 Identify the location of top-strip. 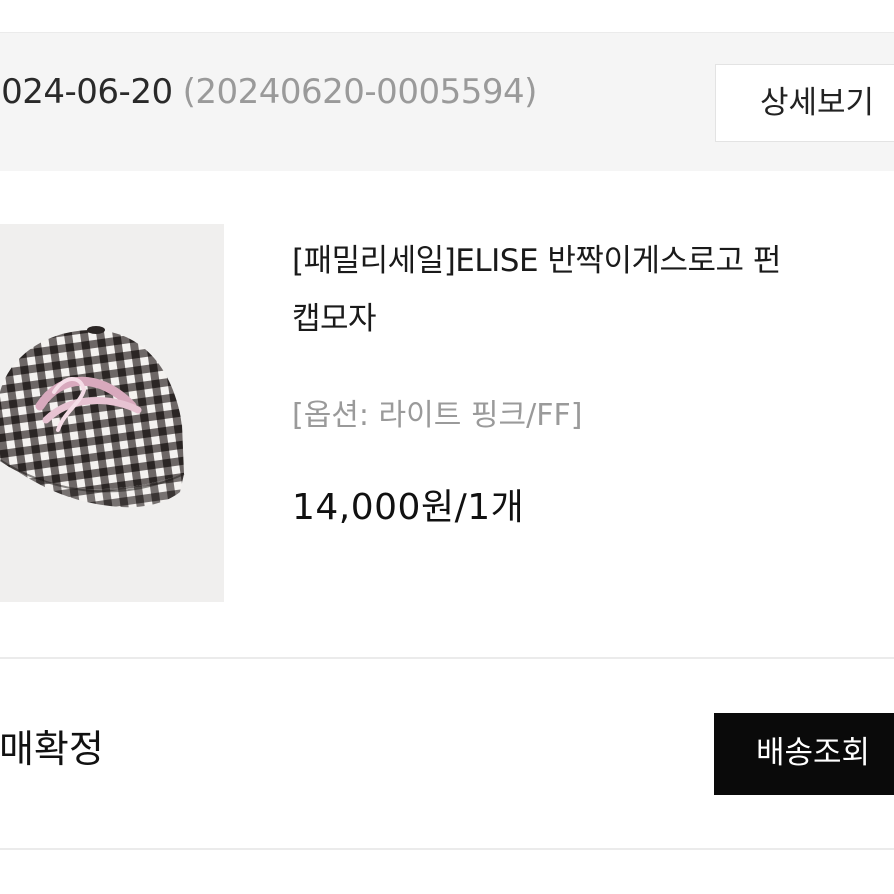
(447, 16).